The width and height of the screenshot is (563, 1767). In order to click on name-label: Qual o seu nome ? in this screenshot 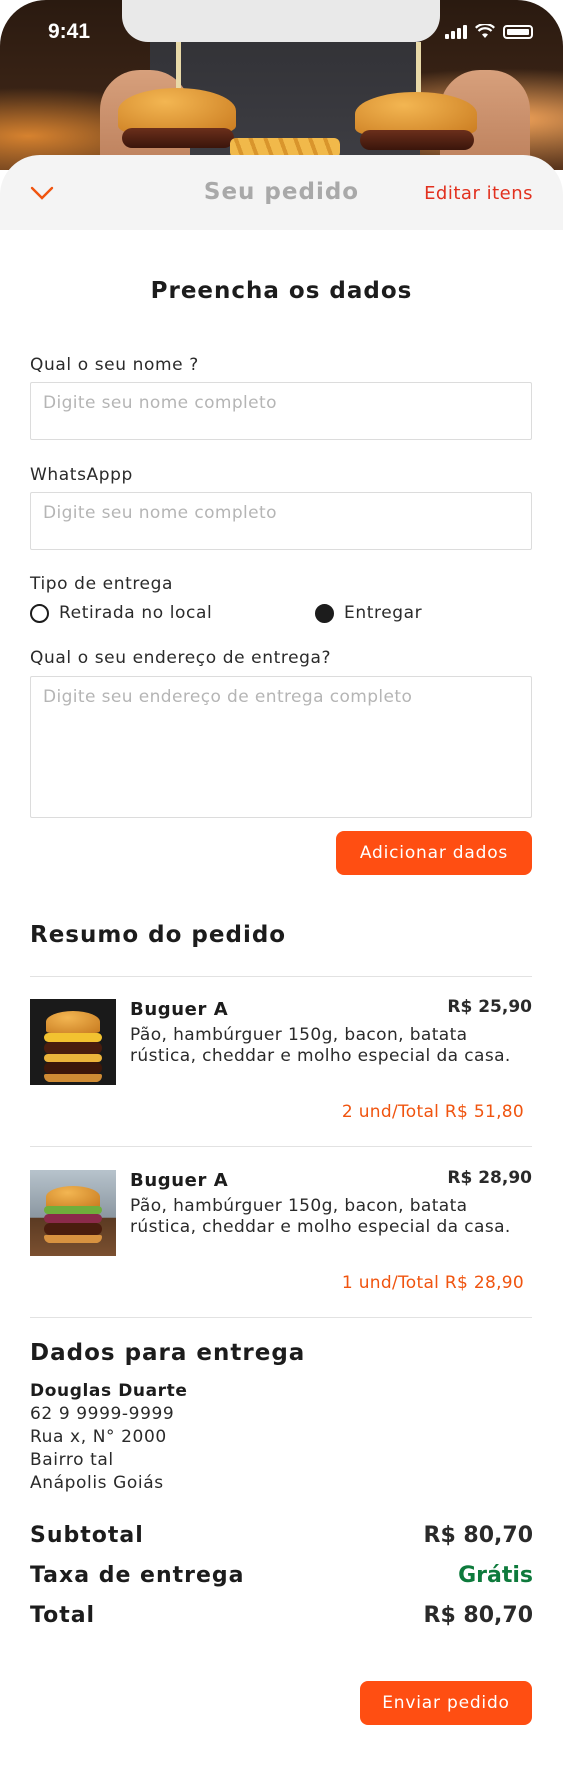, I will do `click(114, 365)`.